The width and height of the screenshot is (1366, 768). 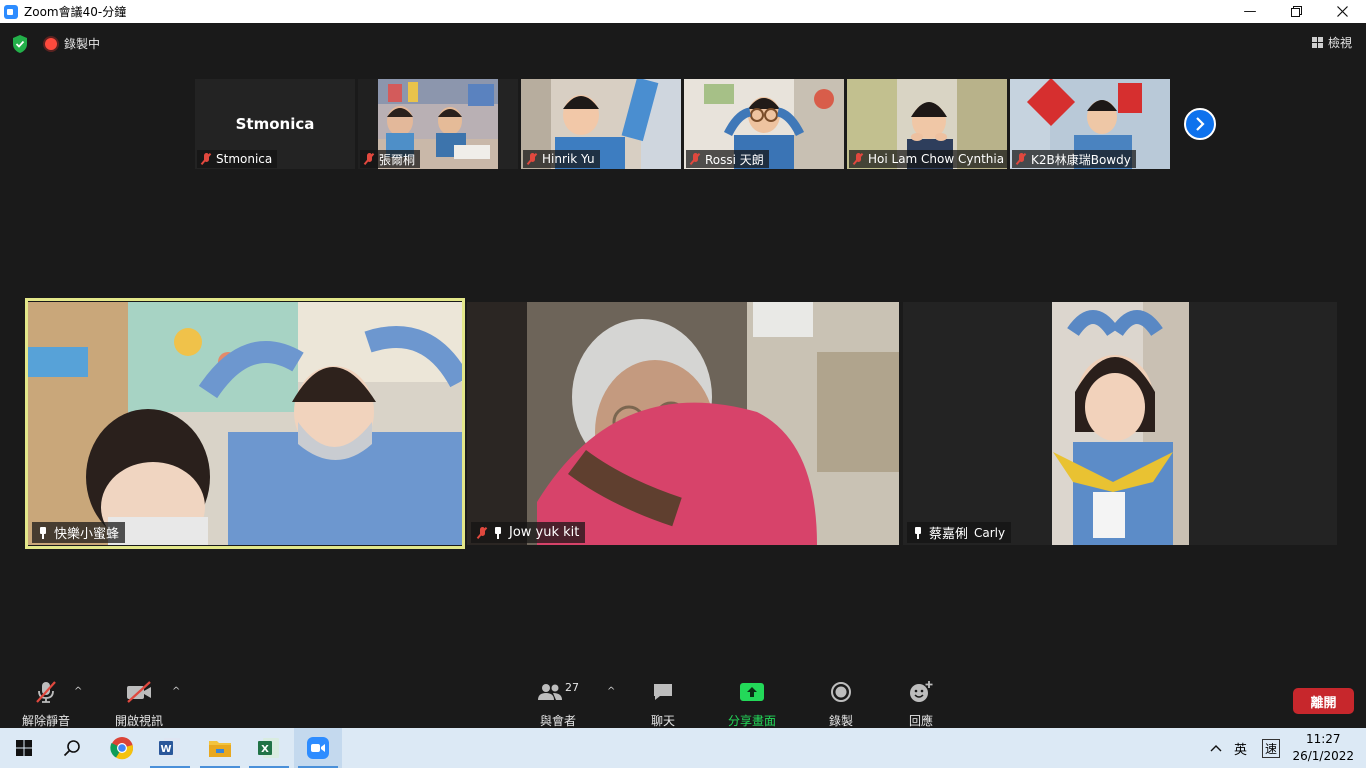 What do you see at coordinates (841, 704) in the screenshot?
I see `record-button: 錄製` at bounding box center [841, 704].